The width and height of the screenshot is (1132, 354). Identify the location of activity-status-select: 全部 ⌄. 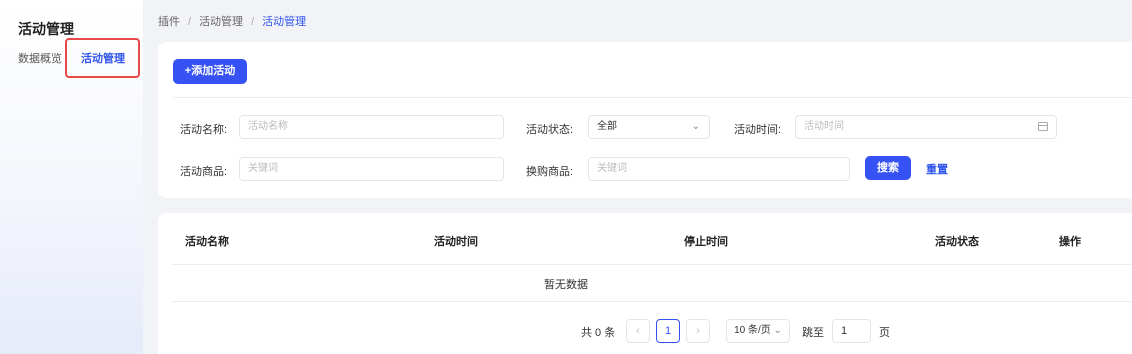
(649, 127).